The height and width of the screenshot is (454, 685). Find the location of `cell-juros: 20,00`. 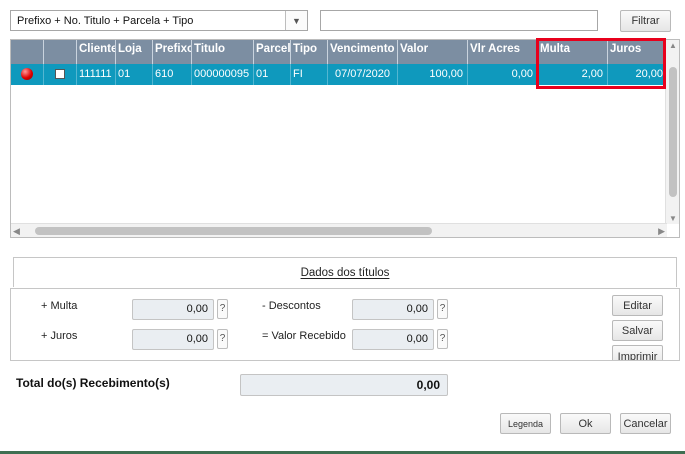

cell-juros: 20,00 is located at coordinates (649, 74).